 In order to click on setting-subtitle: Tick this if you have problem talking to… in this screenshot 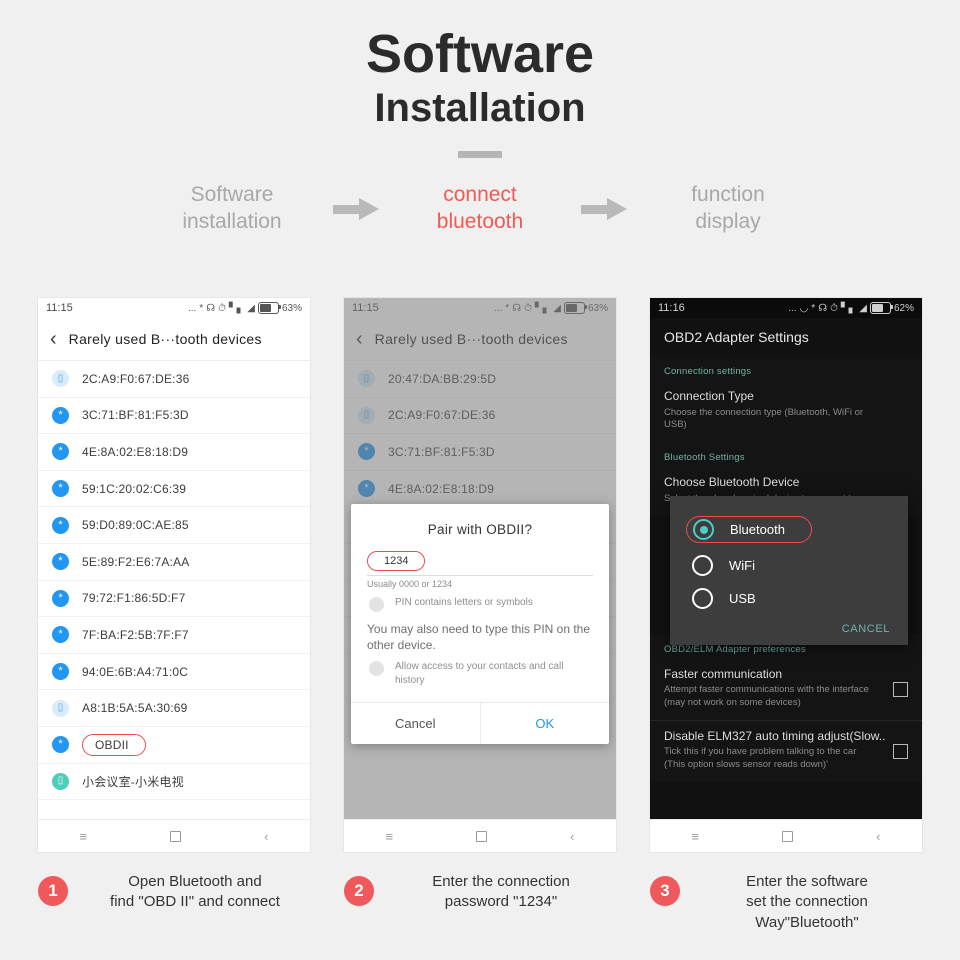, I will do `click(760, 758)`.